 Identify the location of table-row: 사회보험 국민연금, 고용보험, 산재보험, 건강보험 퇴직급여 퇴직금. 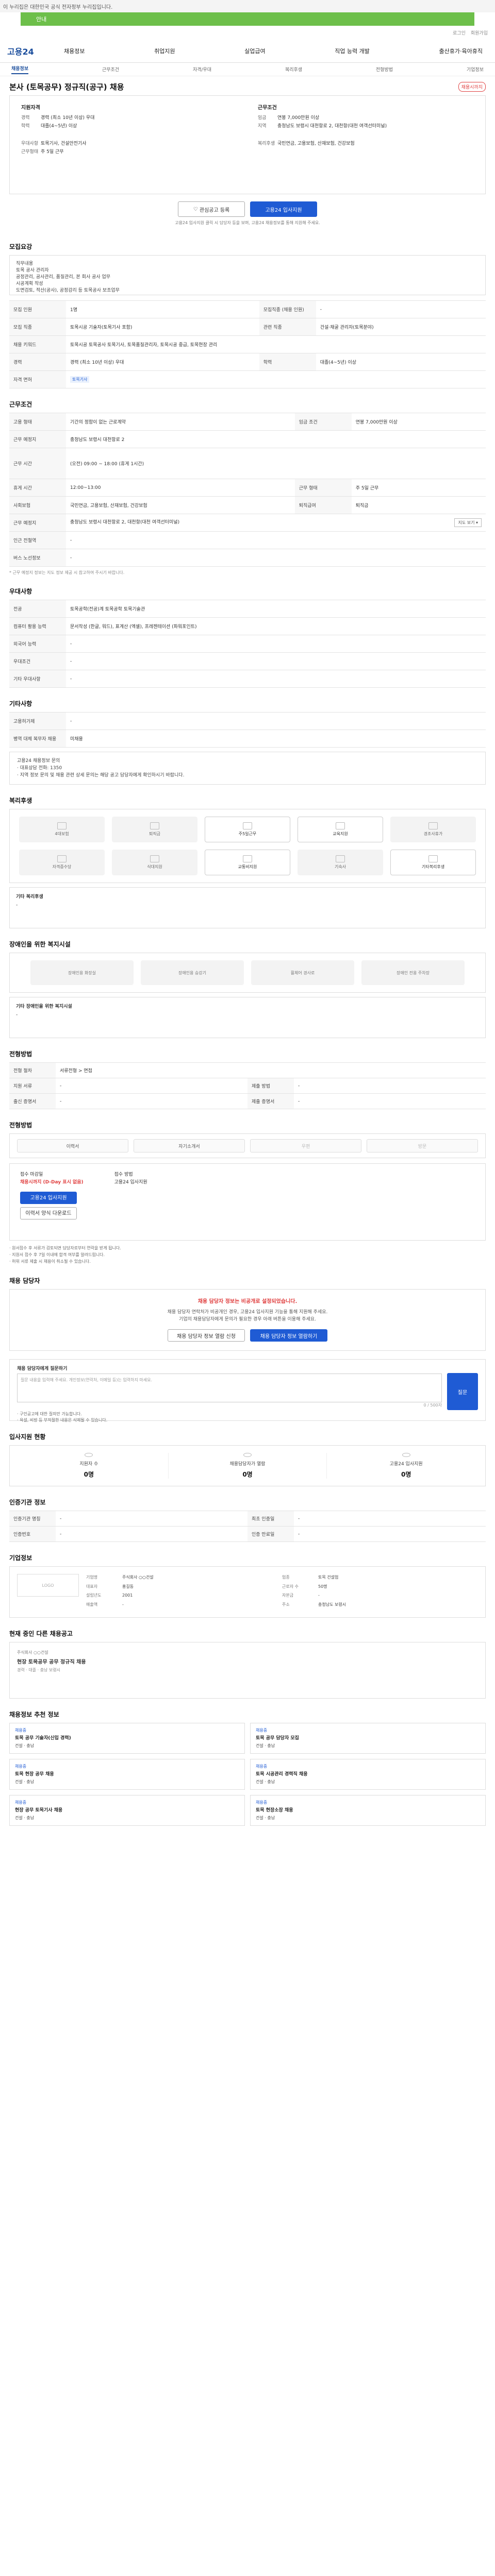
(247, 505).